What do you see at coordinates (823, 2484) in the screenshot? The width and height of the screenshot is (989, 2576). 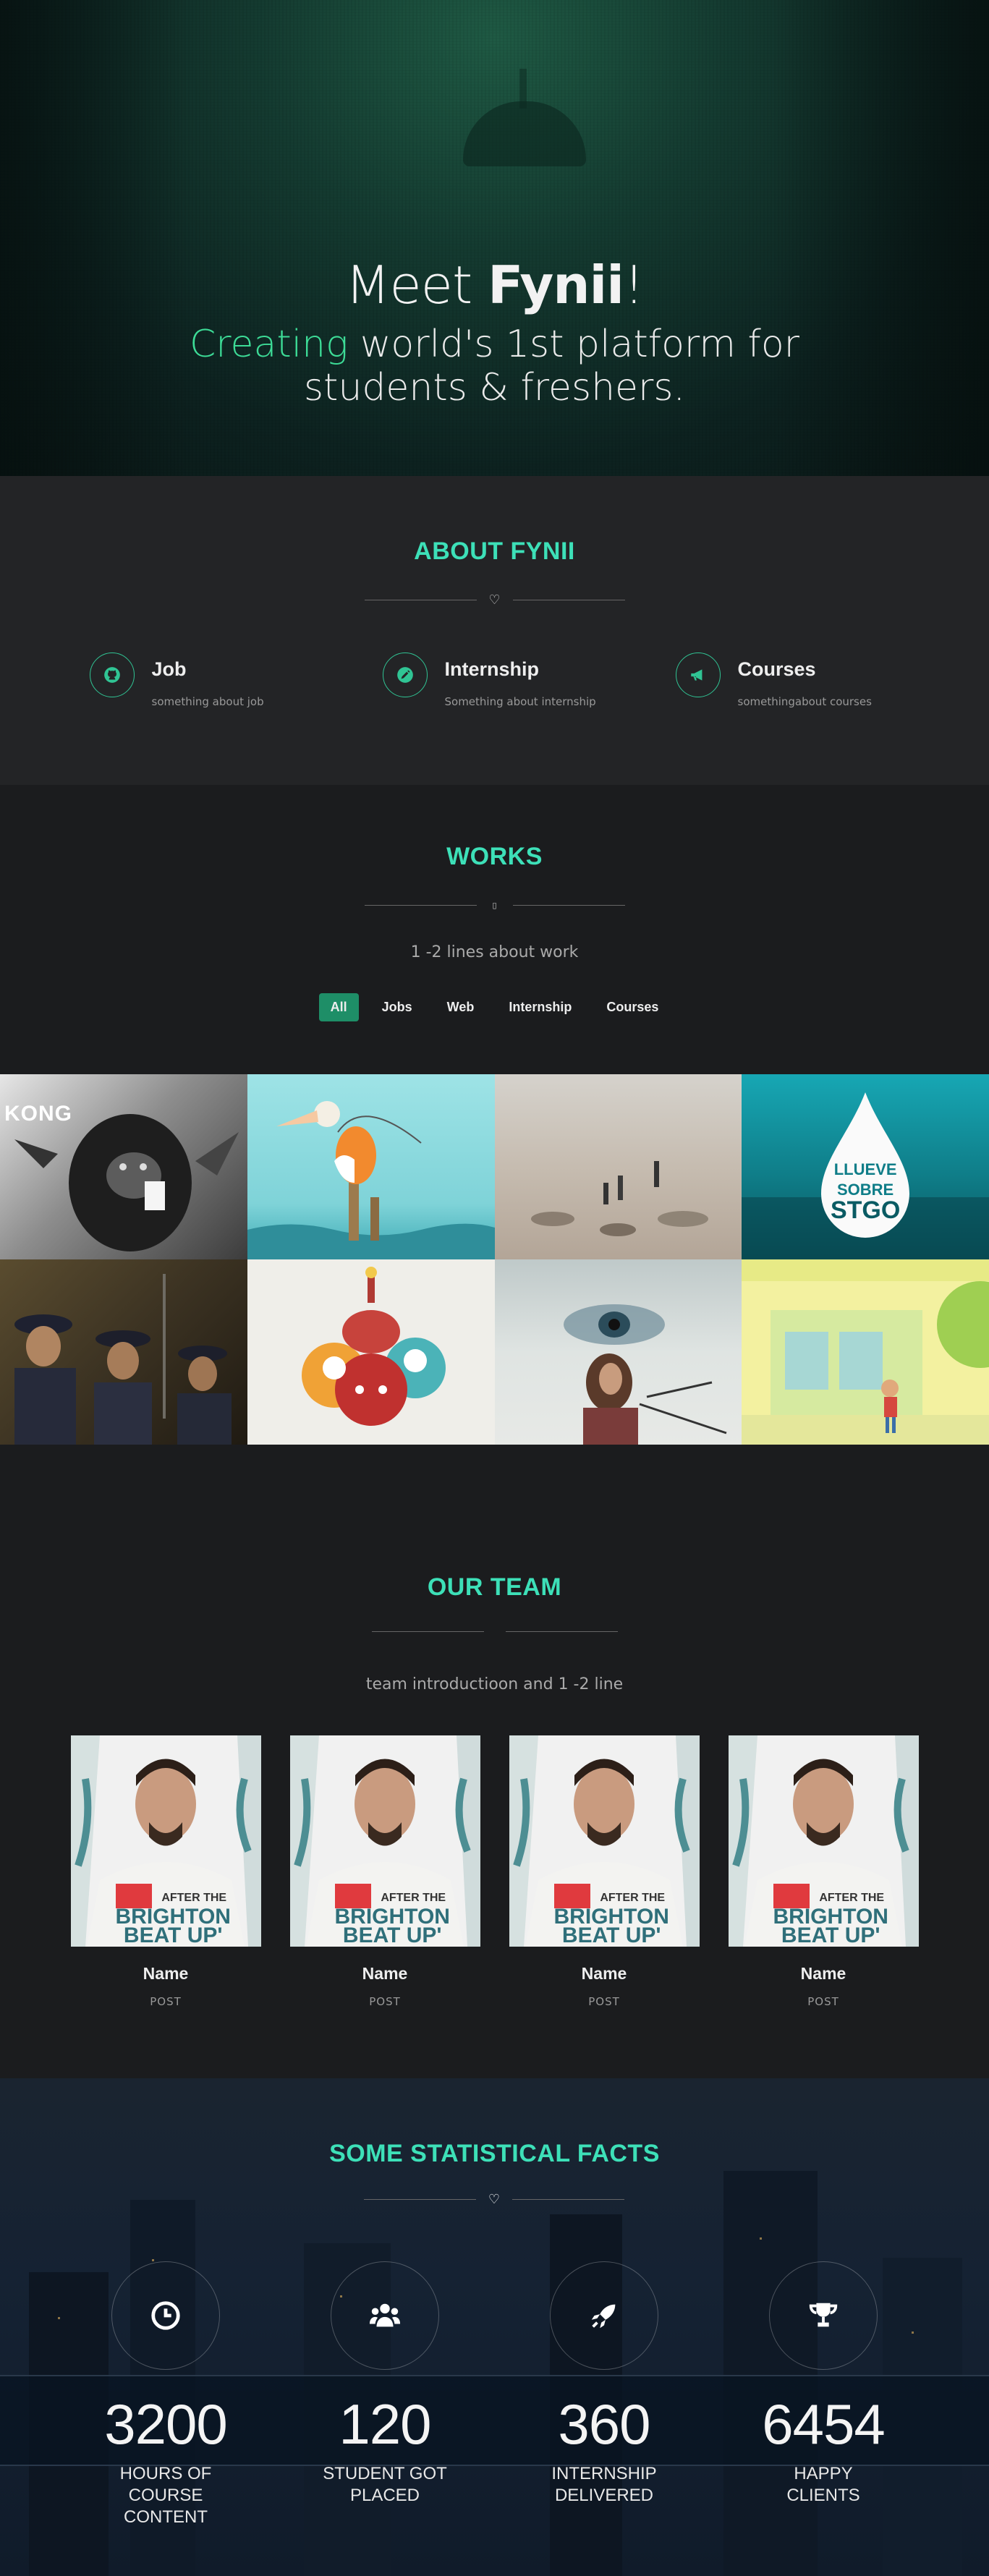 I see `stat-label: HAPPY CLIENTS` at bounding box center [823, 2484].